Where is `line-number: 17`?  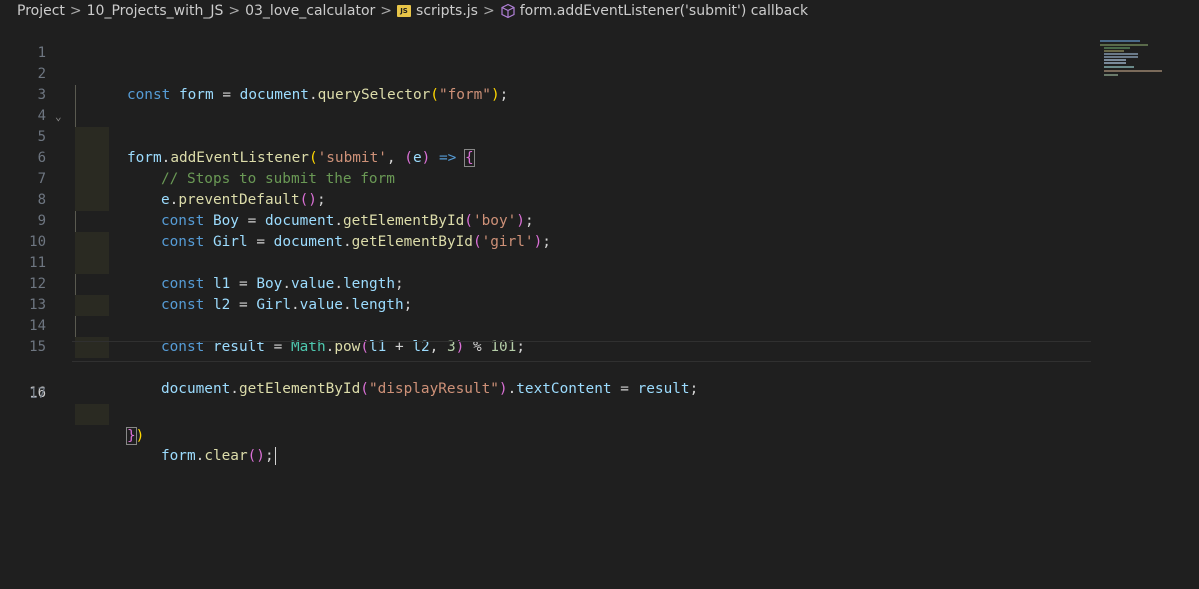
line-number: 17 is located at coordinates (37, 394).